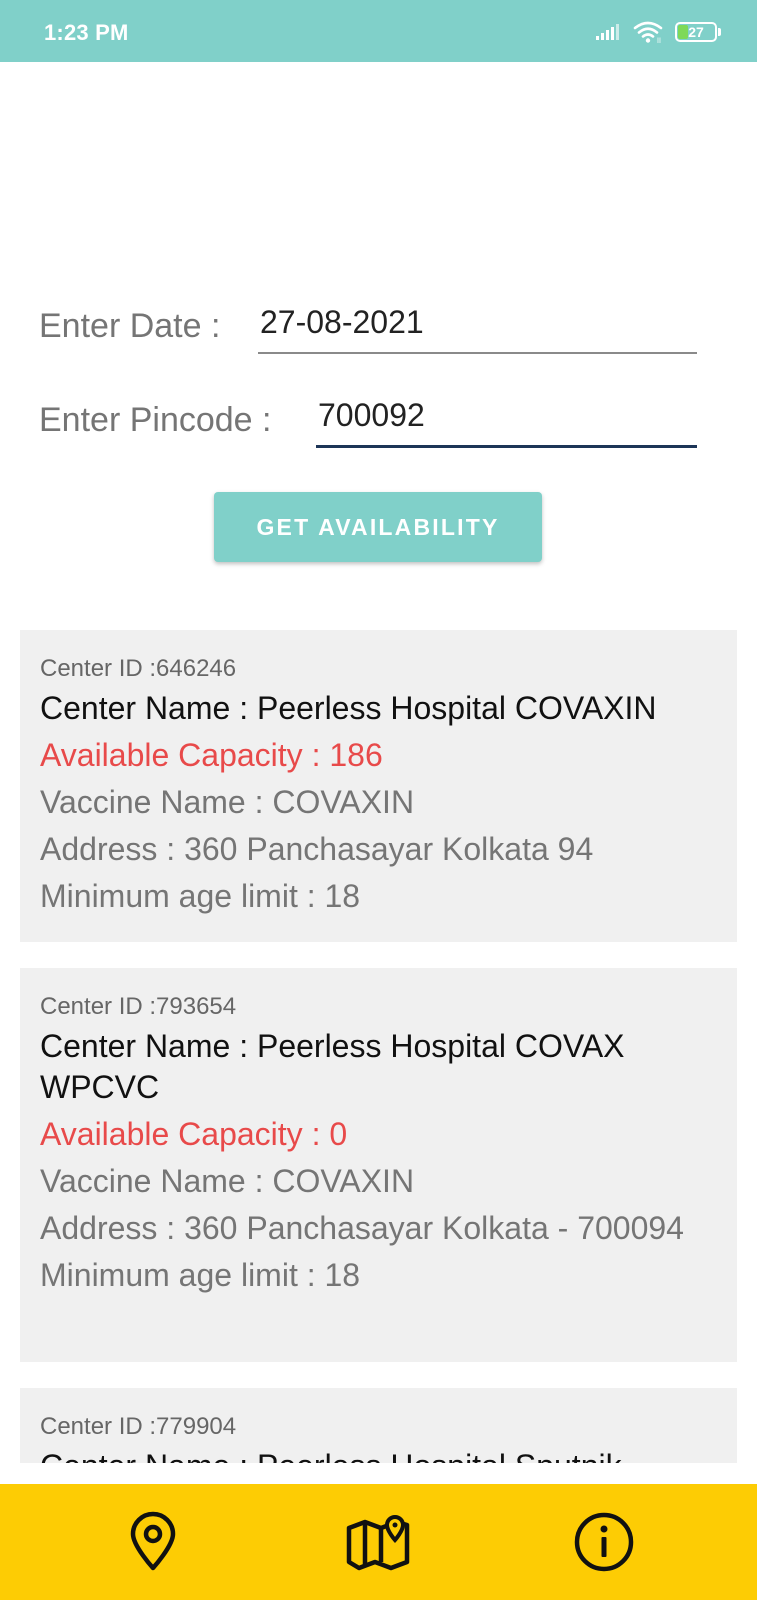 The image size is (757, 1600). I want to click on svg-text: ll, so click(659, 40).